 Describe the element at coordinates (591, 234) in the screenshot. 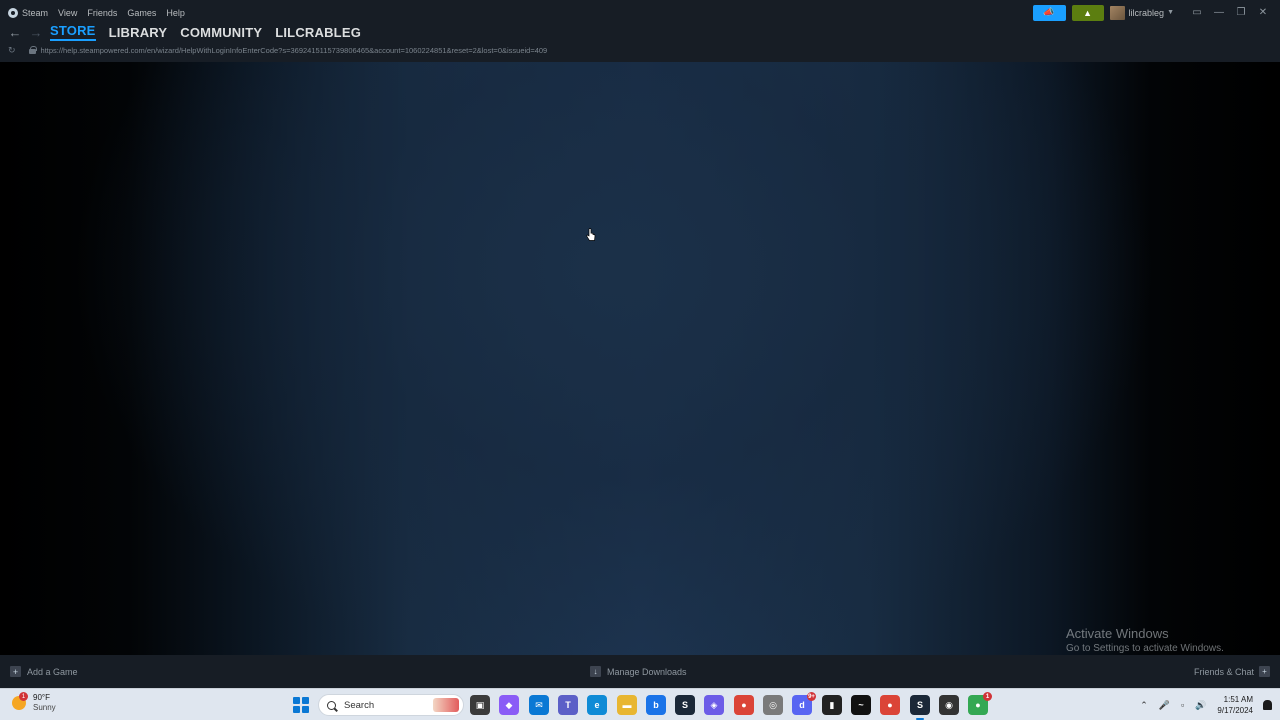

I see `mouse-cursor-icon` at that location.